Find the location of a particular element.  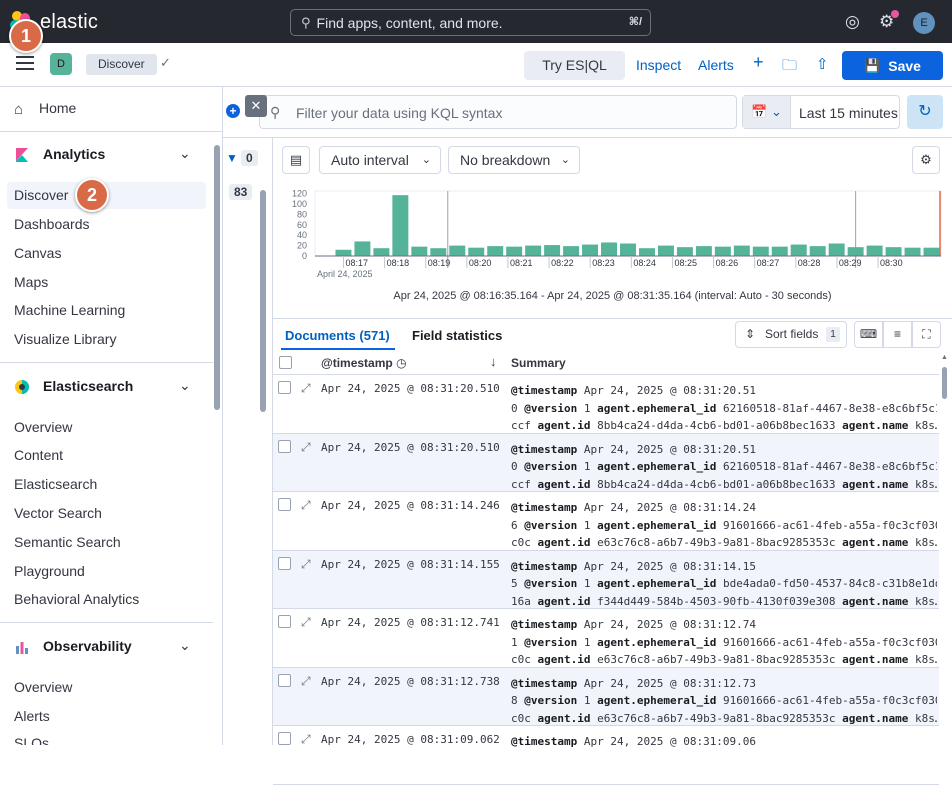

save-icon: 💾 is located at coordinates (872, 65).